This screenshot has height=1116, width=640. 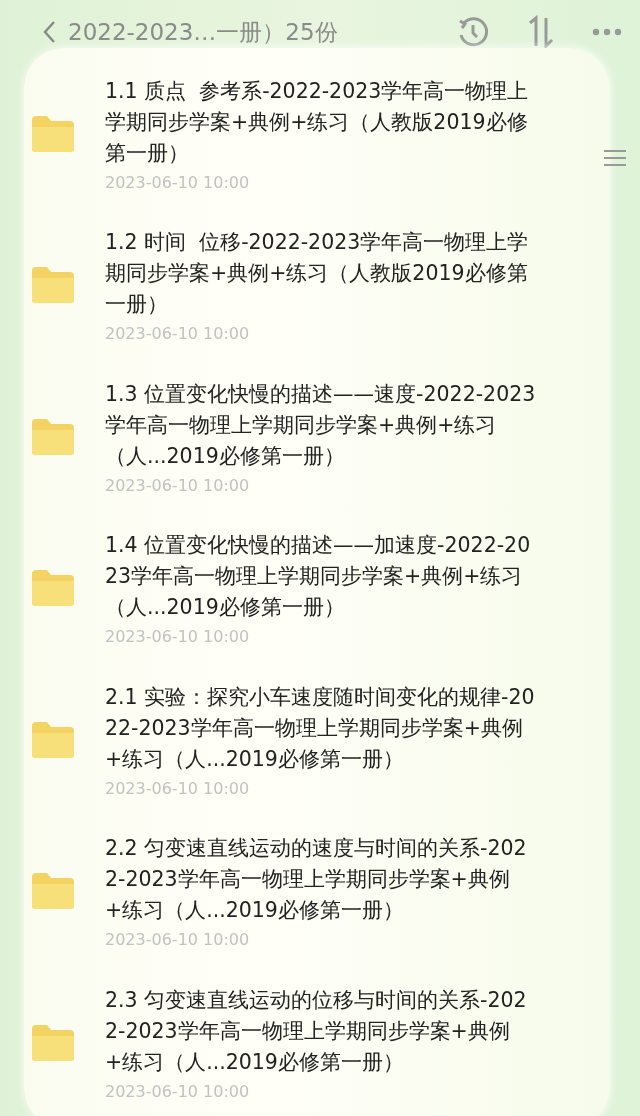 What do you see at coordinates (321, 274) in the screenshot?
I see `file-name: 1.2 时间 位移-2022-2023学年高一物理上学期同步学案+典例+练习（人教版2019必修第一册）` at bounding box center [321, 274].